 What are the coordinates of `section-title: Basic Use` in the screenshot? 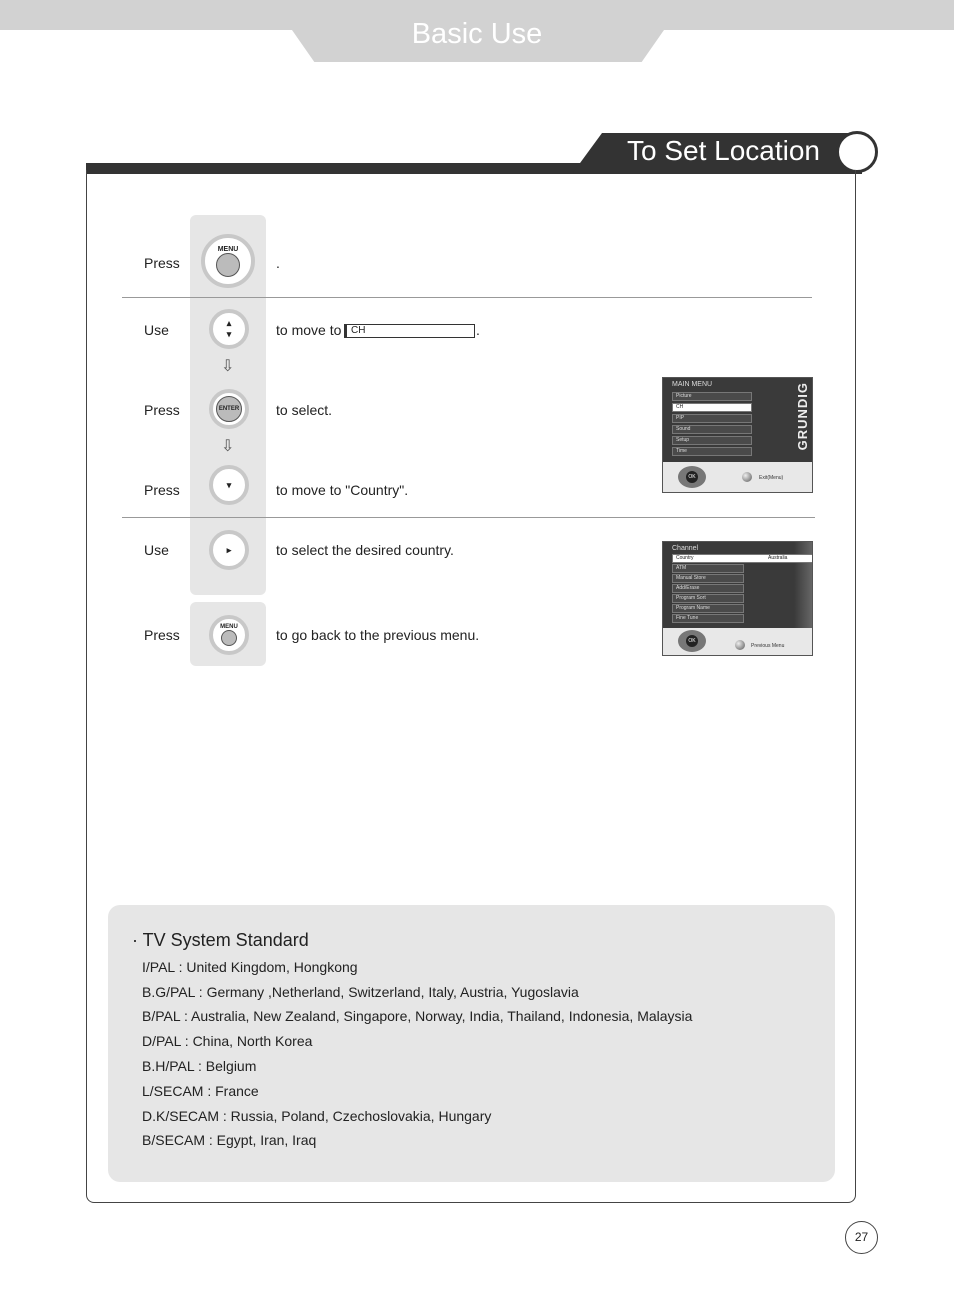 It's located at (477, 34).